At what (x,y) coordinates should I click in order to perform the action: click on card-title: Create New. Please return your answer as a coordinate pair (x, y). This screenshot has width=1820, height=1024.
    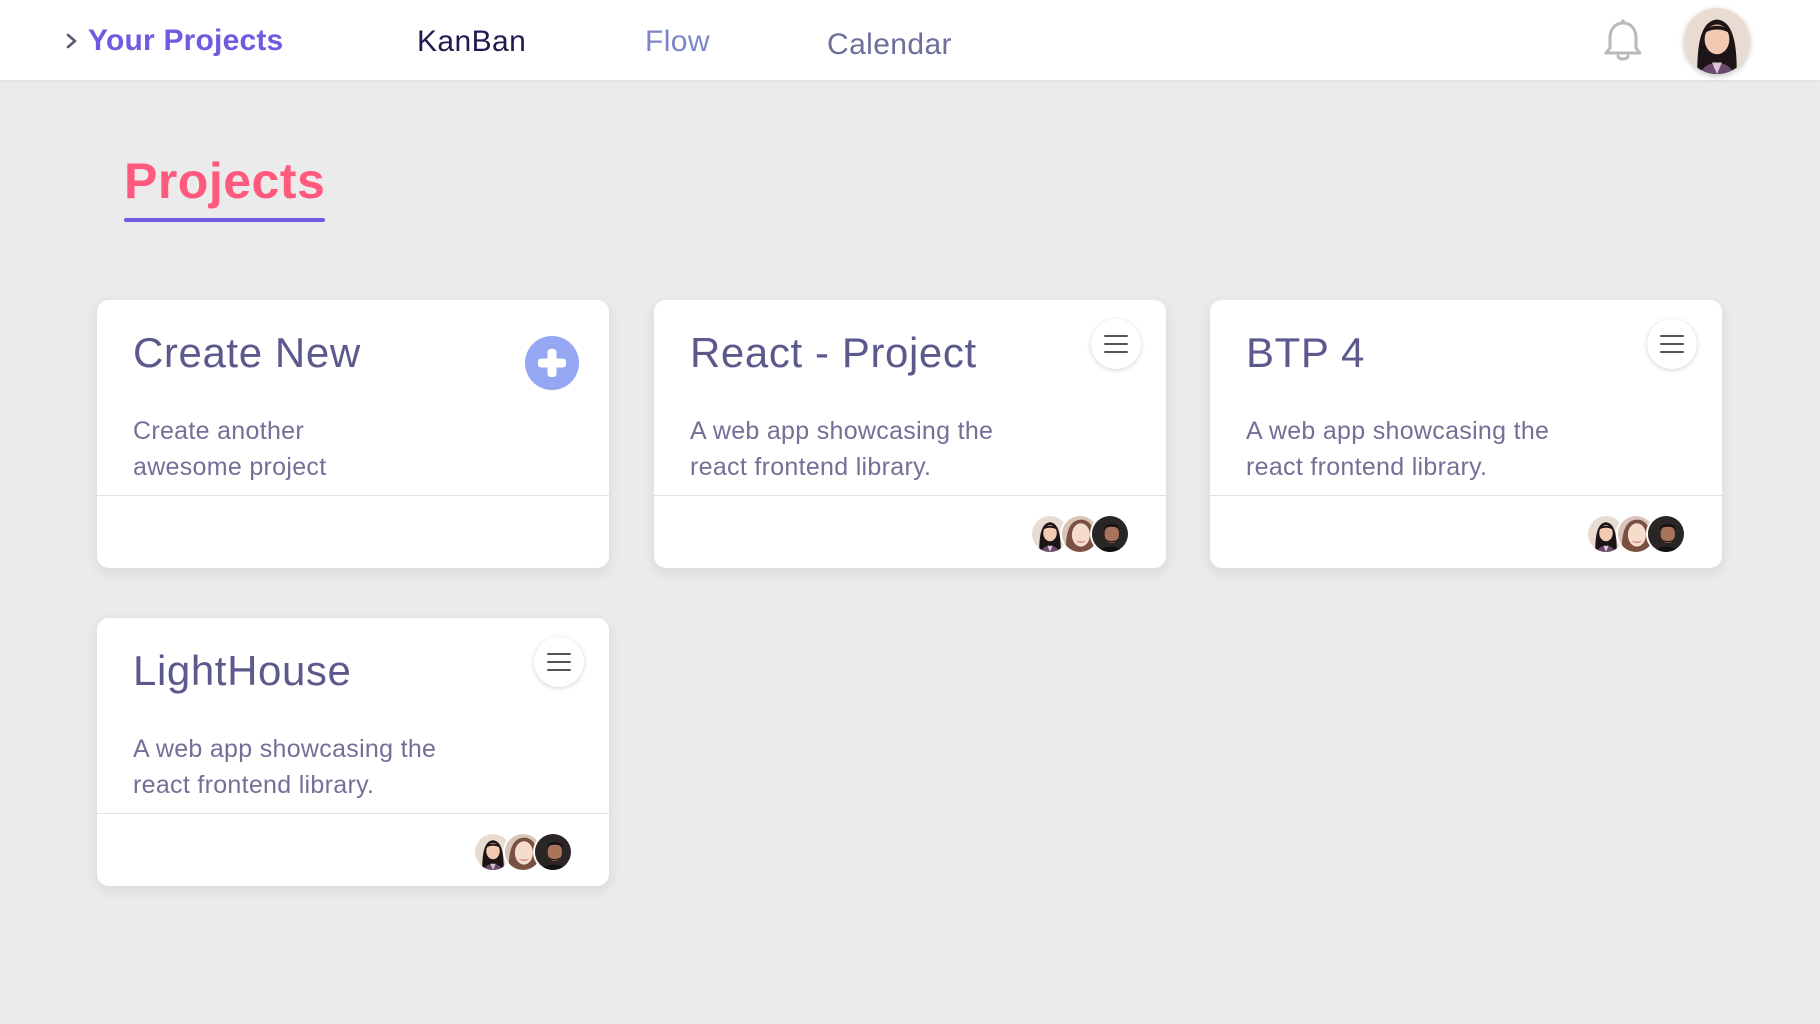
    Looking at the image, I should click on (247, 352).